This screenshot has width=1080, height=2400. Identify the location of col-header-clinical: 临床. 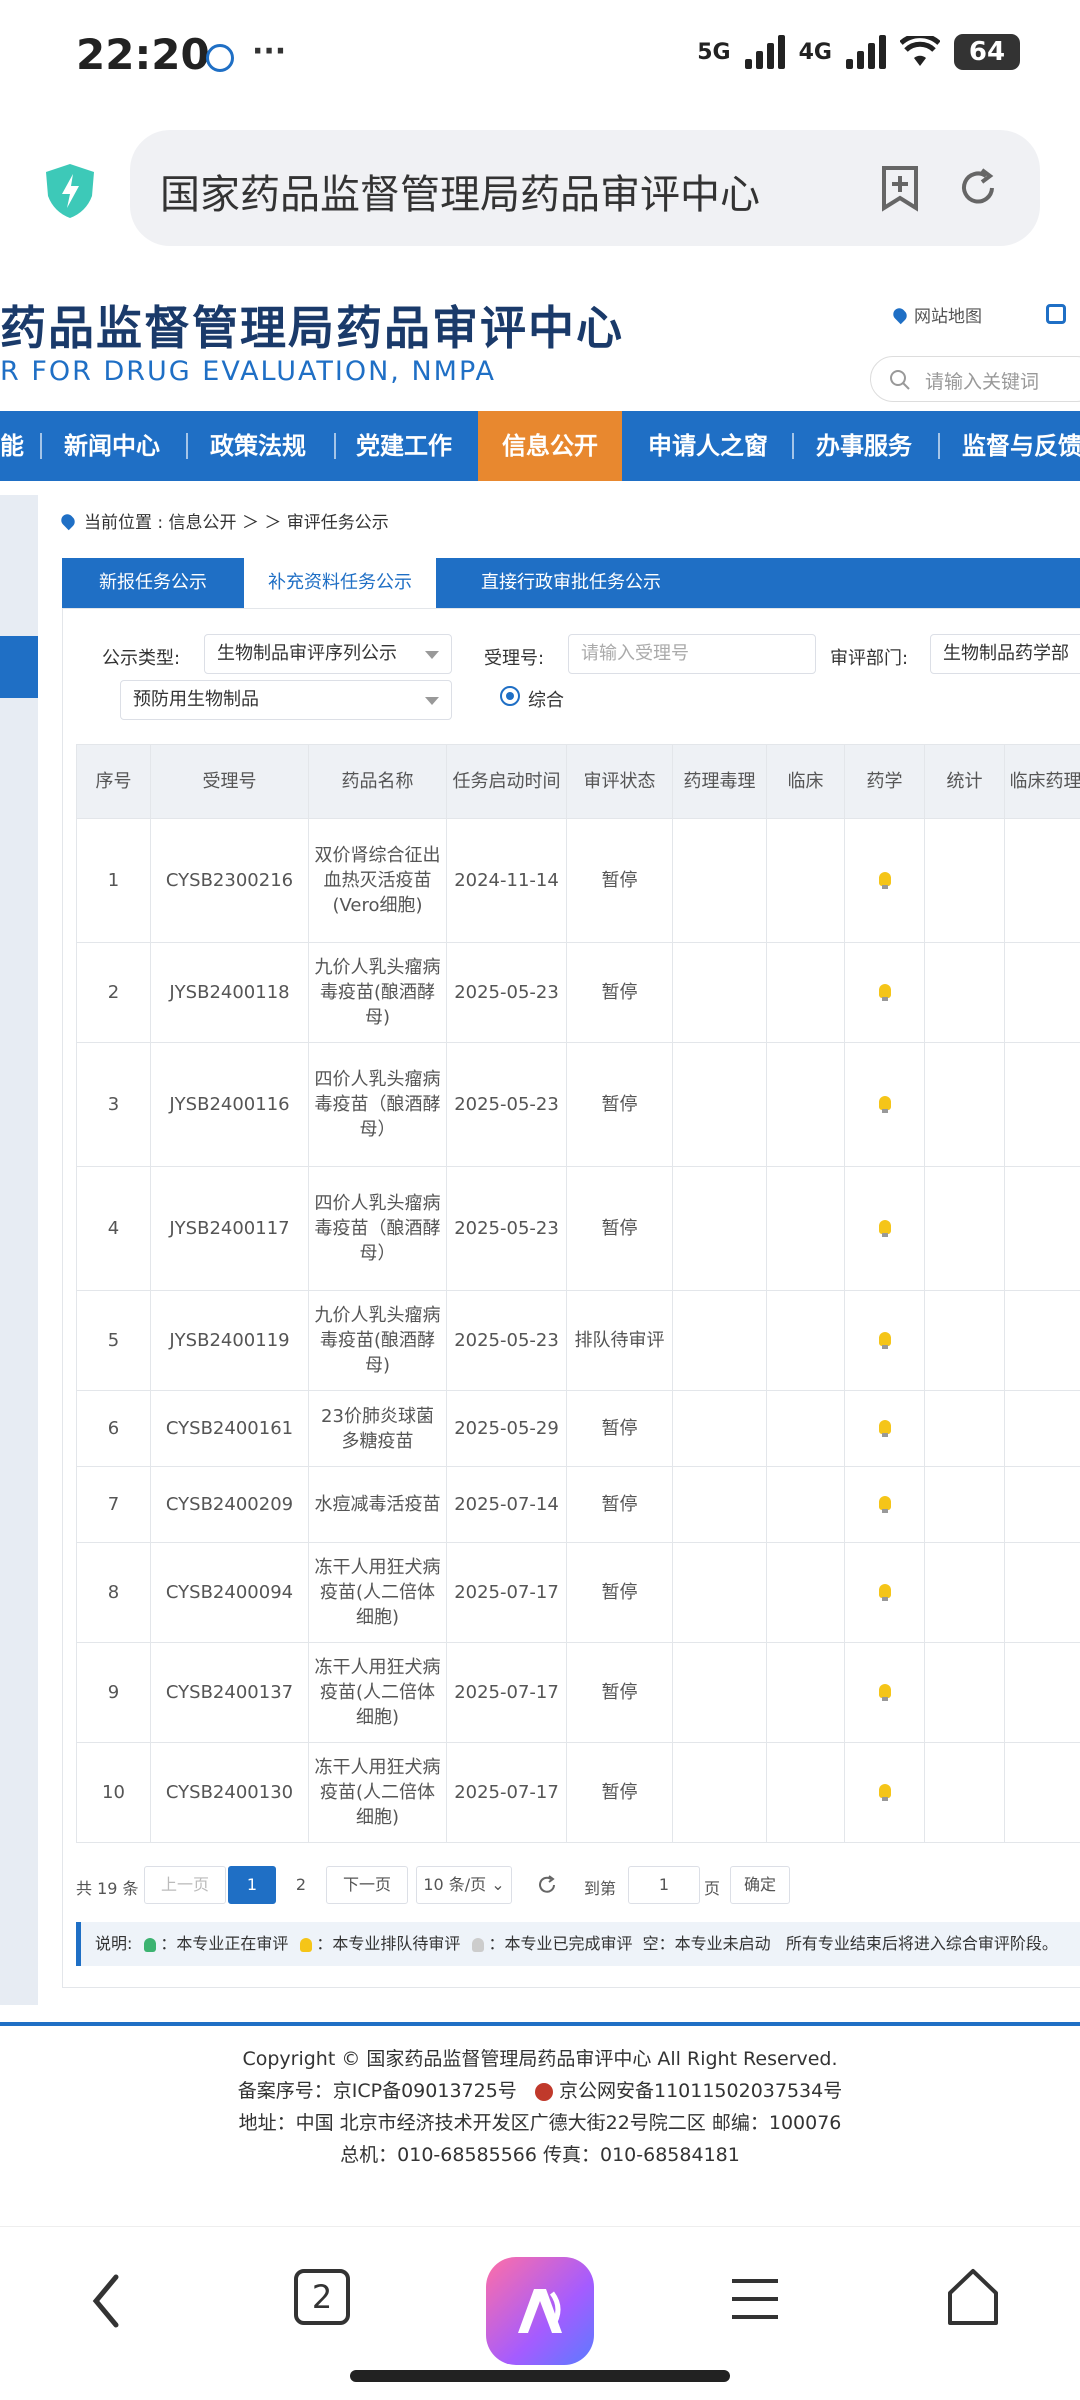
(805, 781).